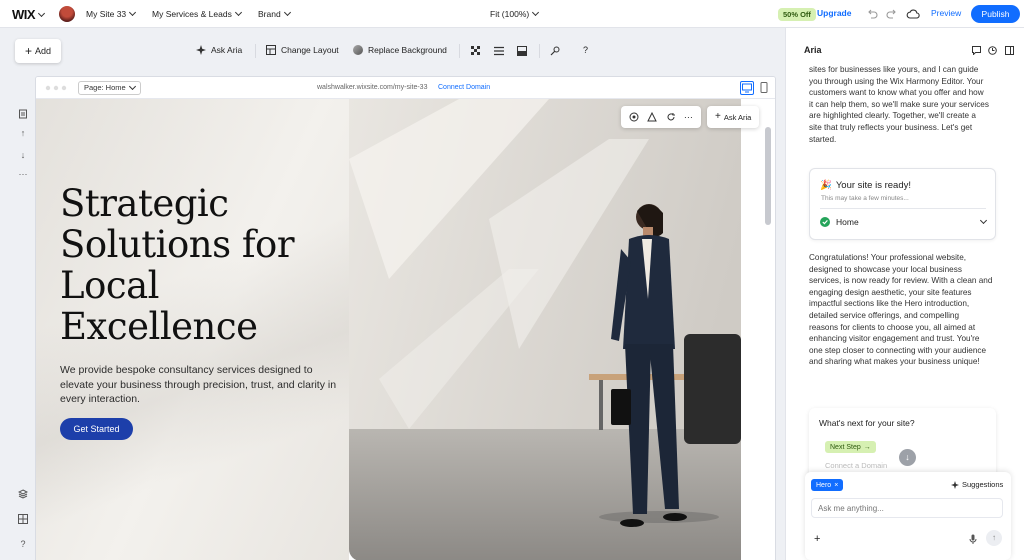 This screenshot has width=1024, height=560. Describe the element at coordinates (992, 50) in the screenshot. I see `history-icon` at that location.